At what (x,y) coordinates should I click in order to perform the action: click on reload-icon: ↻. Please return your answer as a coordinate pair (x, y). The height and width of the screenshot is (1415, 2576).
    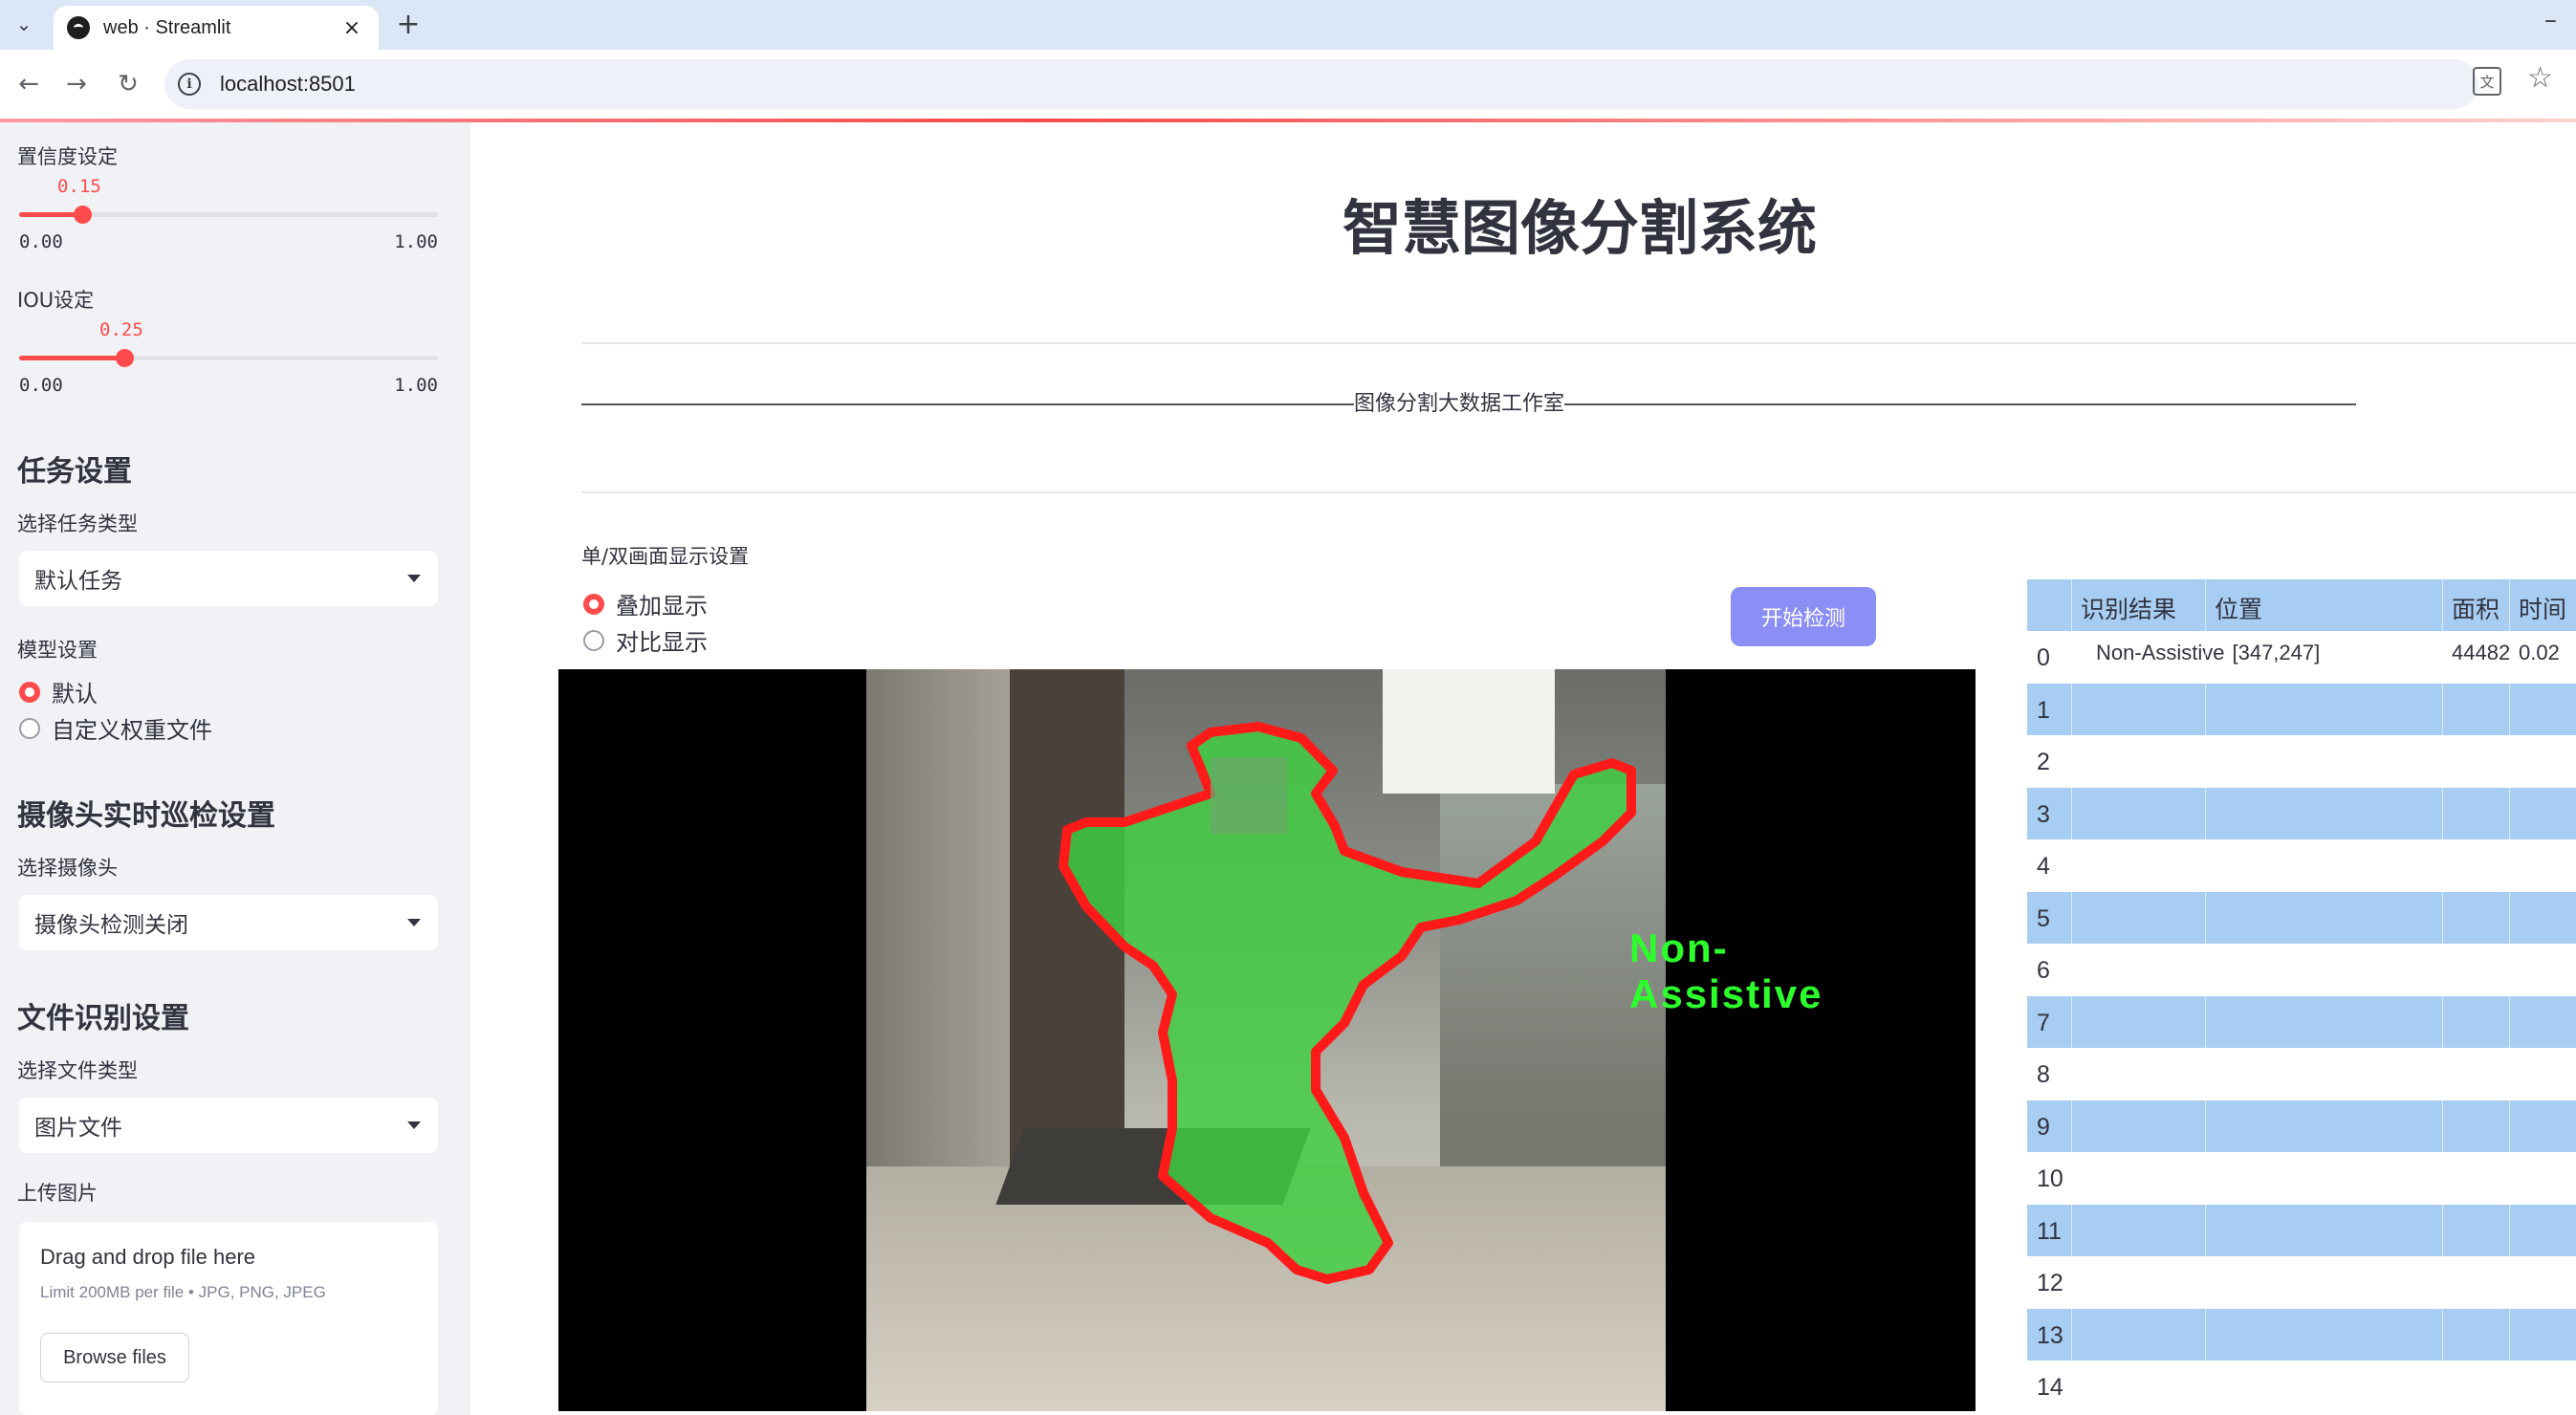
    Looking at the image, I should click on (128, 84).